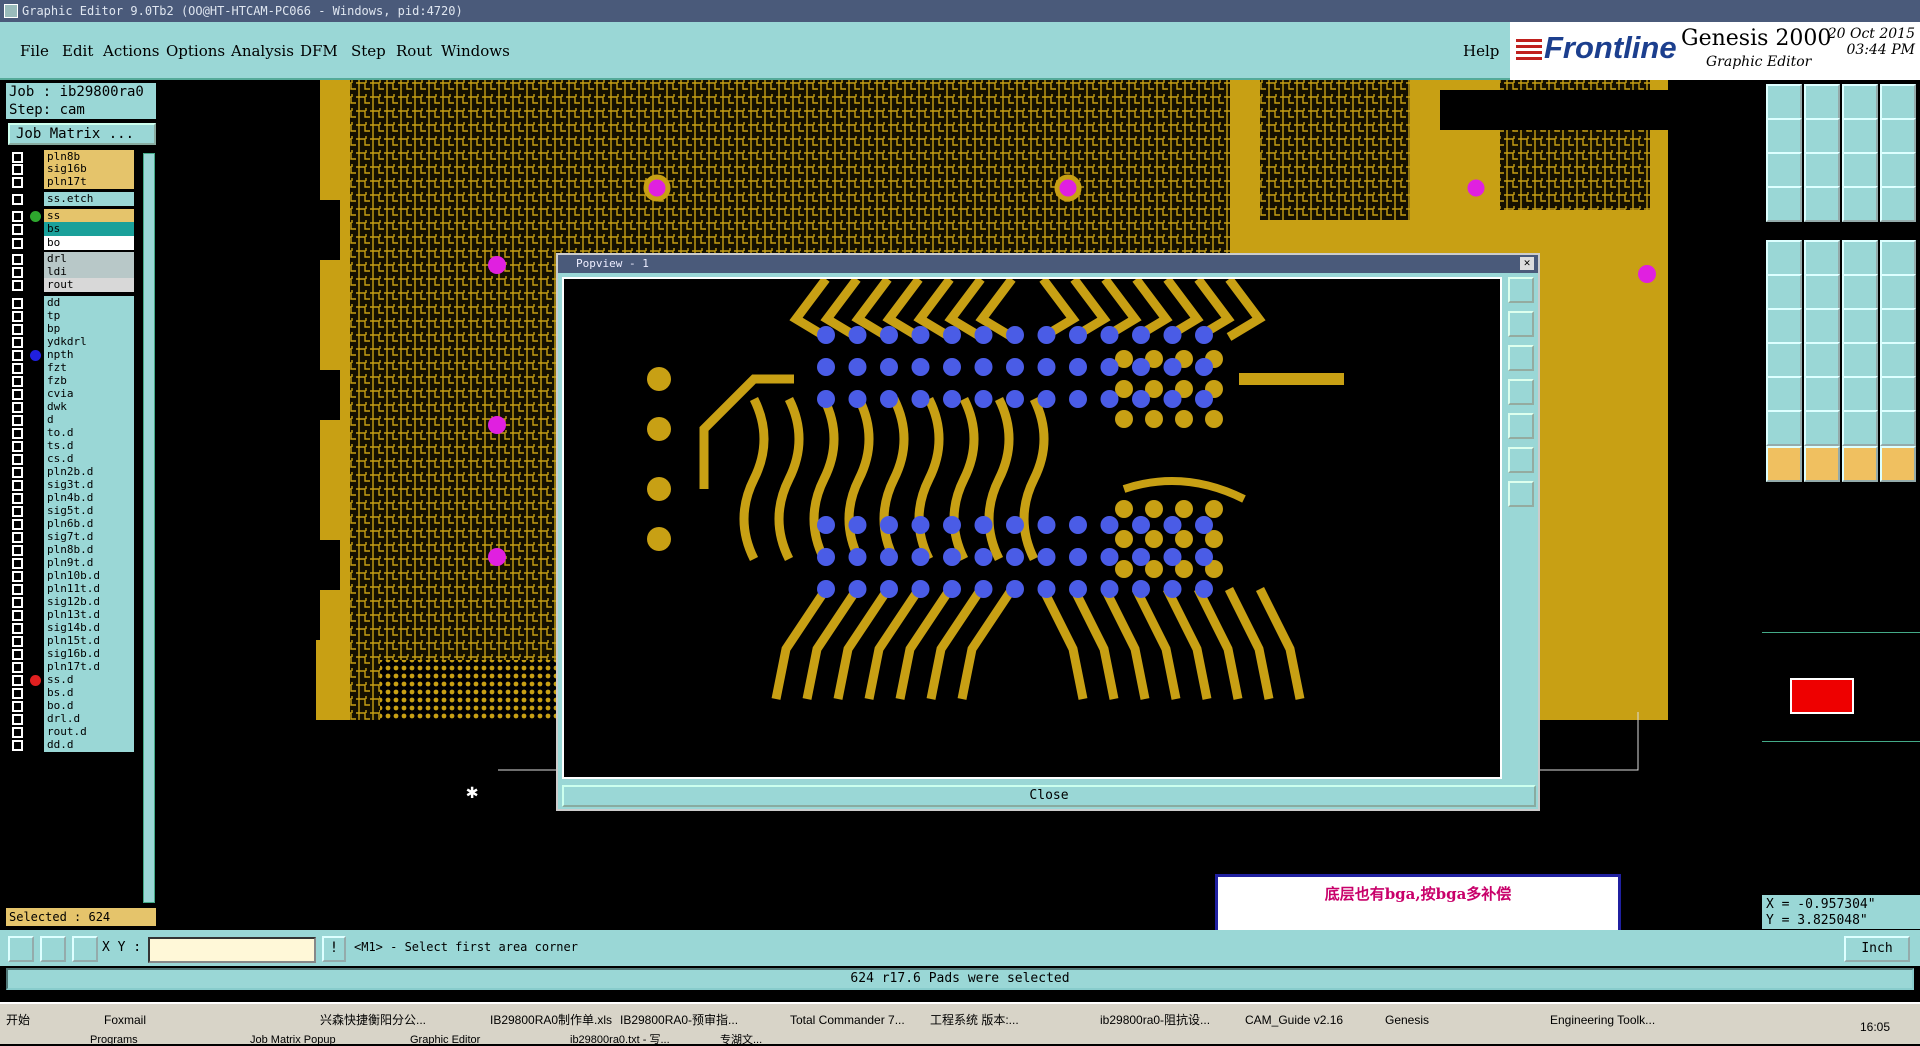 The height and width of the screenshot is (1046, 1920). I want to click on layer-row: bo.d, so click(83, 706).